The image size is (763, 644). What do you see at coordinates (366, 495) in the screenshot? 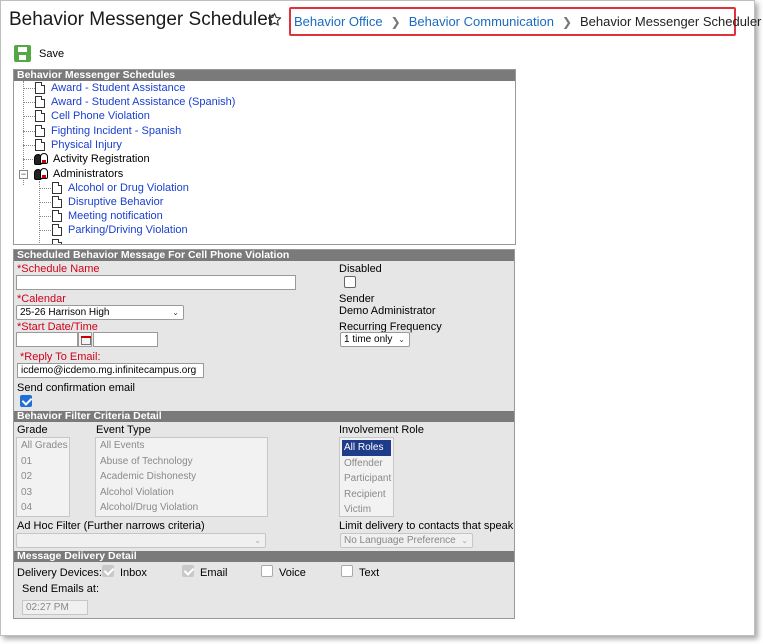
I see `list-item: Recipient` at bounding box center [366, 495].